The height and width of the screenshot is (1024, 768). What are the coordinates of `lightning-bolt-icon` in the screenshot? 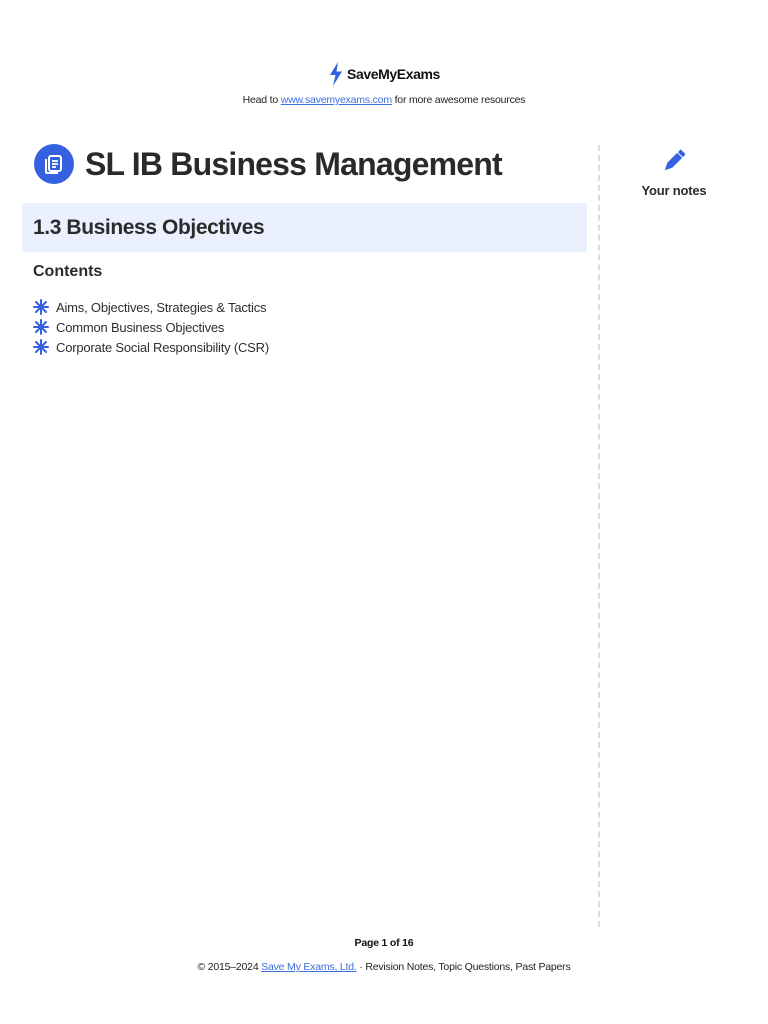 It's located at (336, 74).